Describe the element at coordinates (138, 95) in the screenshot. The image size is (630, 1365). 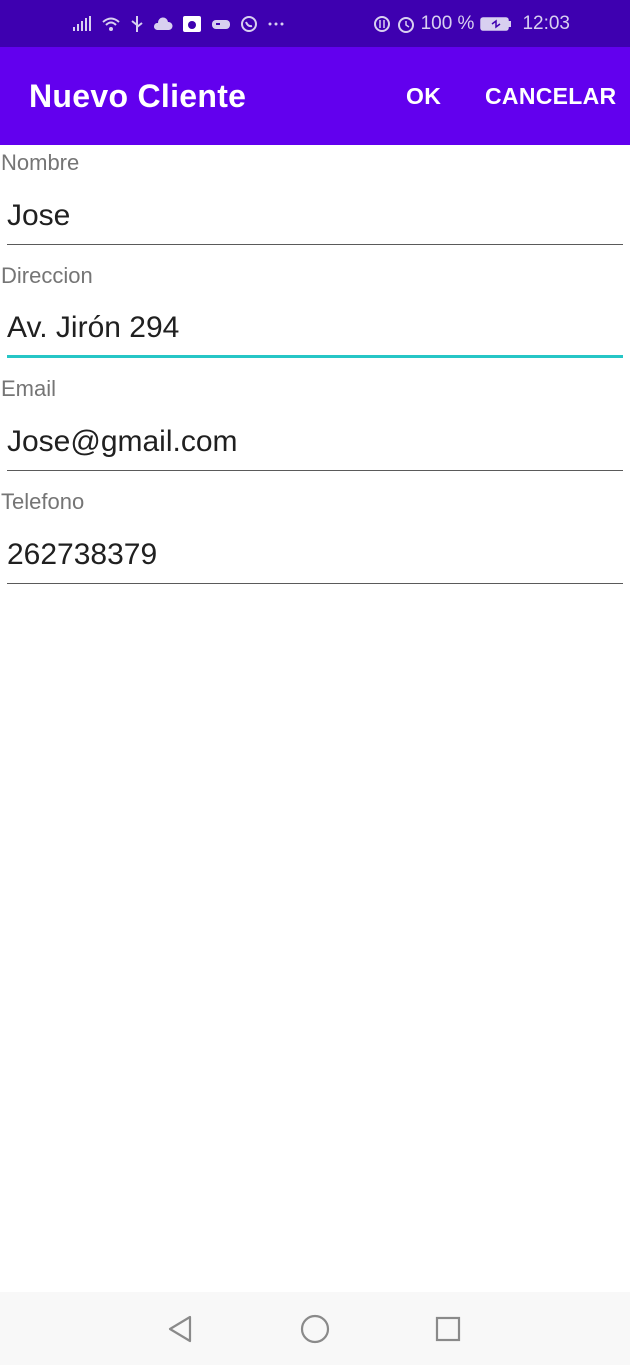
I see `page-title: Nuevo Cliente` at that location.